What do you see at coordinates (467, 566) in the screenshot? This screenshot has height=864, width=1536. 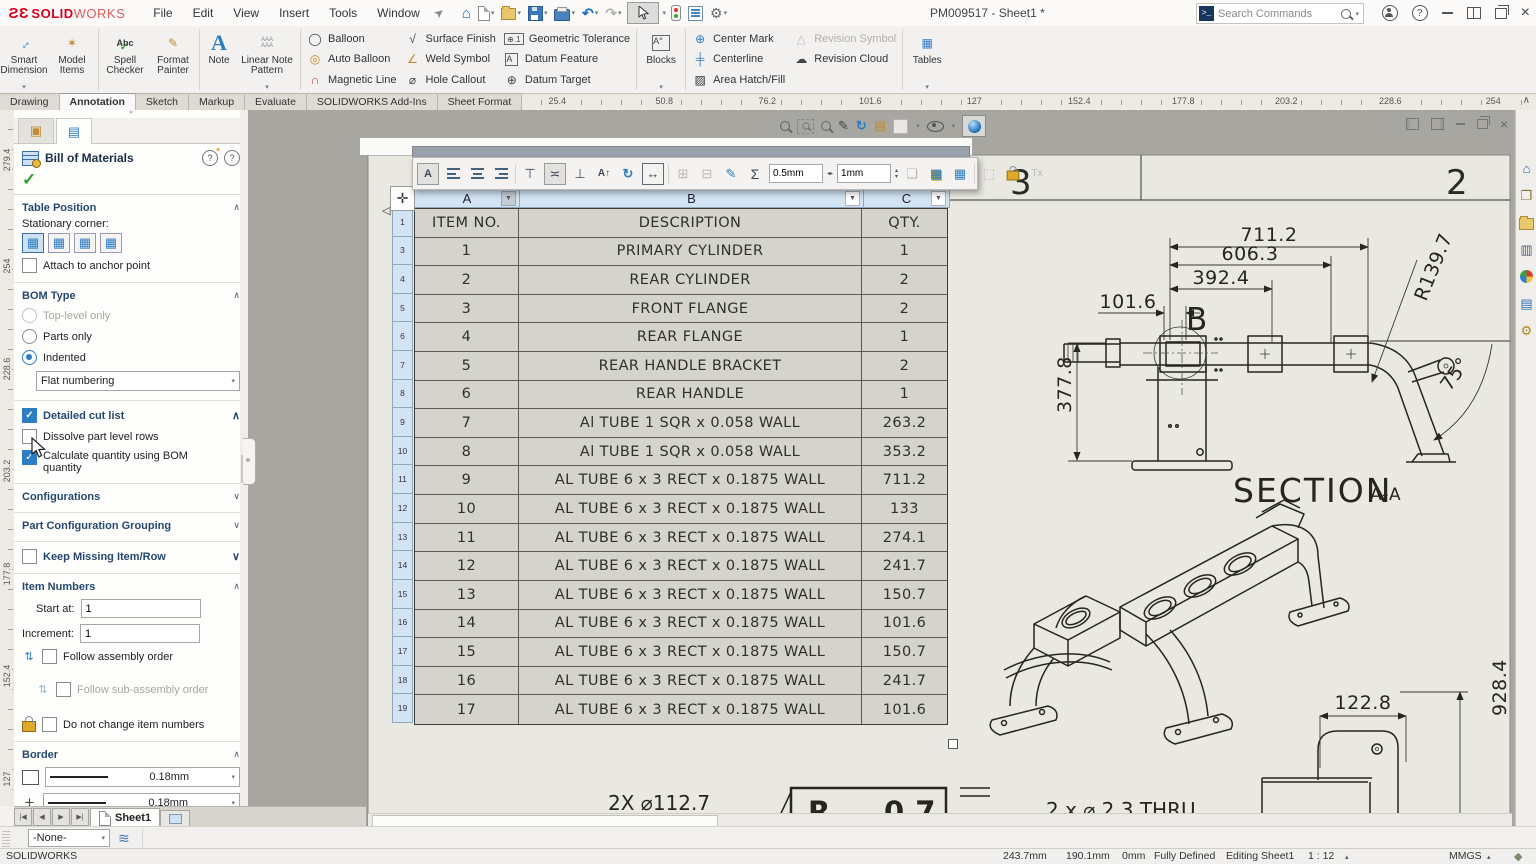 I see `table-cell: 12` at bounding box center [467, 566].